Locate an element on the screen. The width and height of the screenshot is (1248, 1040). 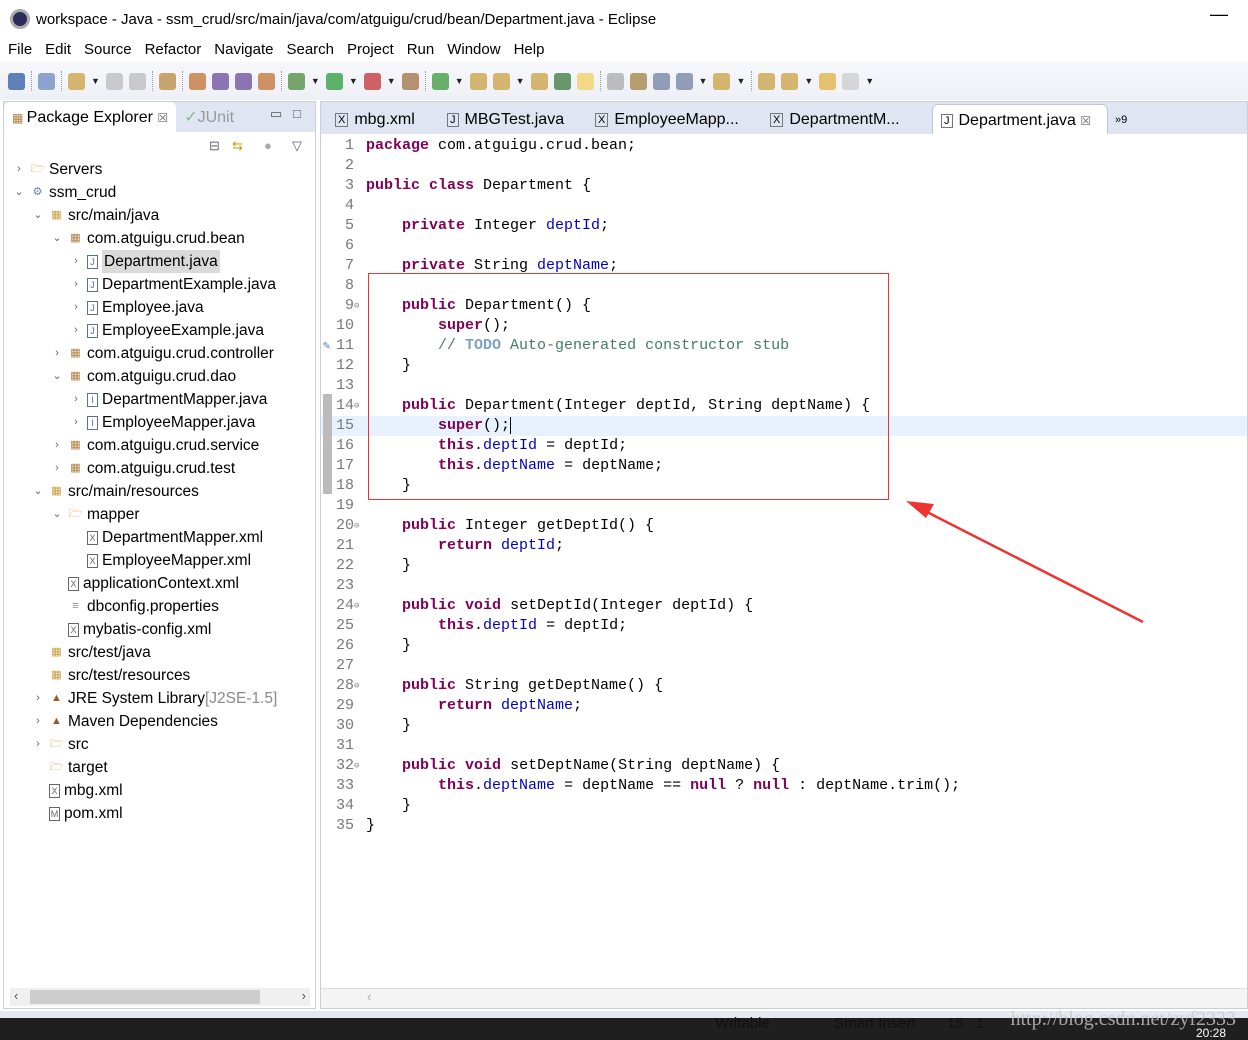
menu-window: Window is located at coordinates (472, 50).